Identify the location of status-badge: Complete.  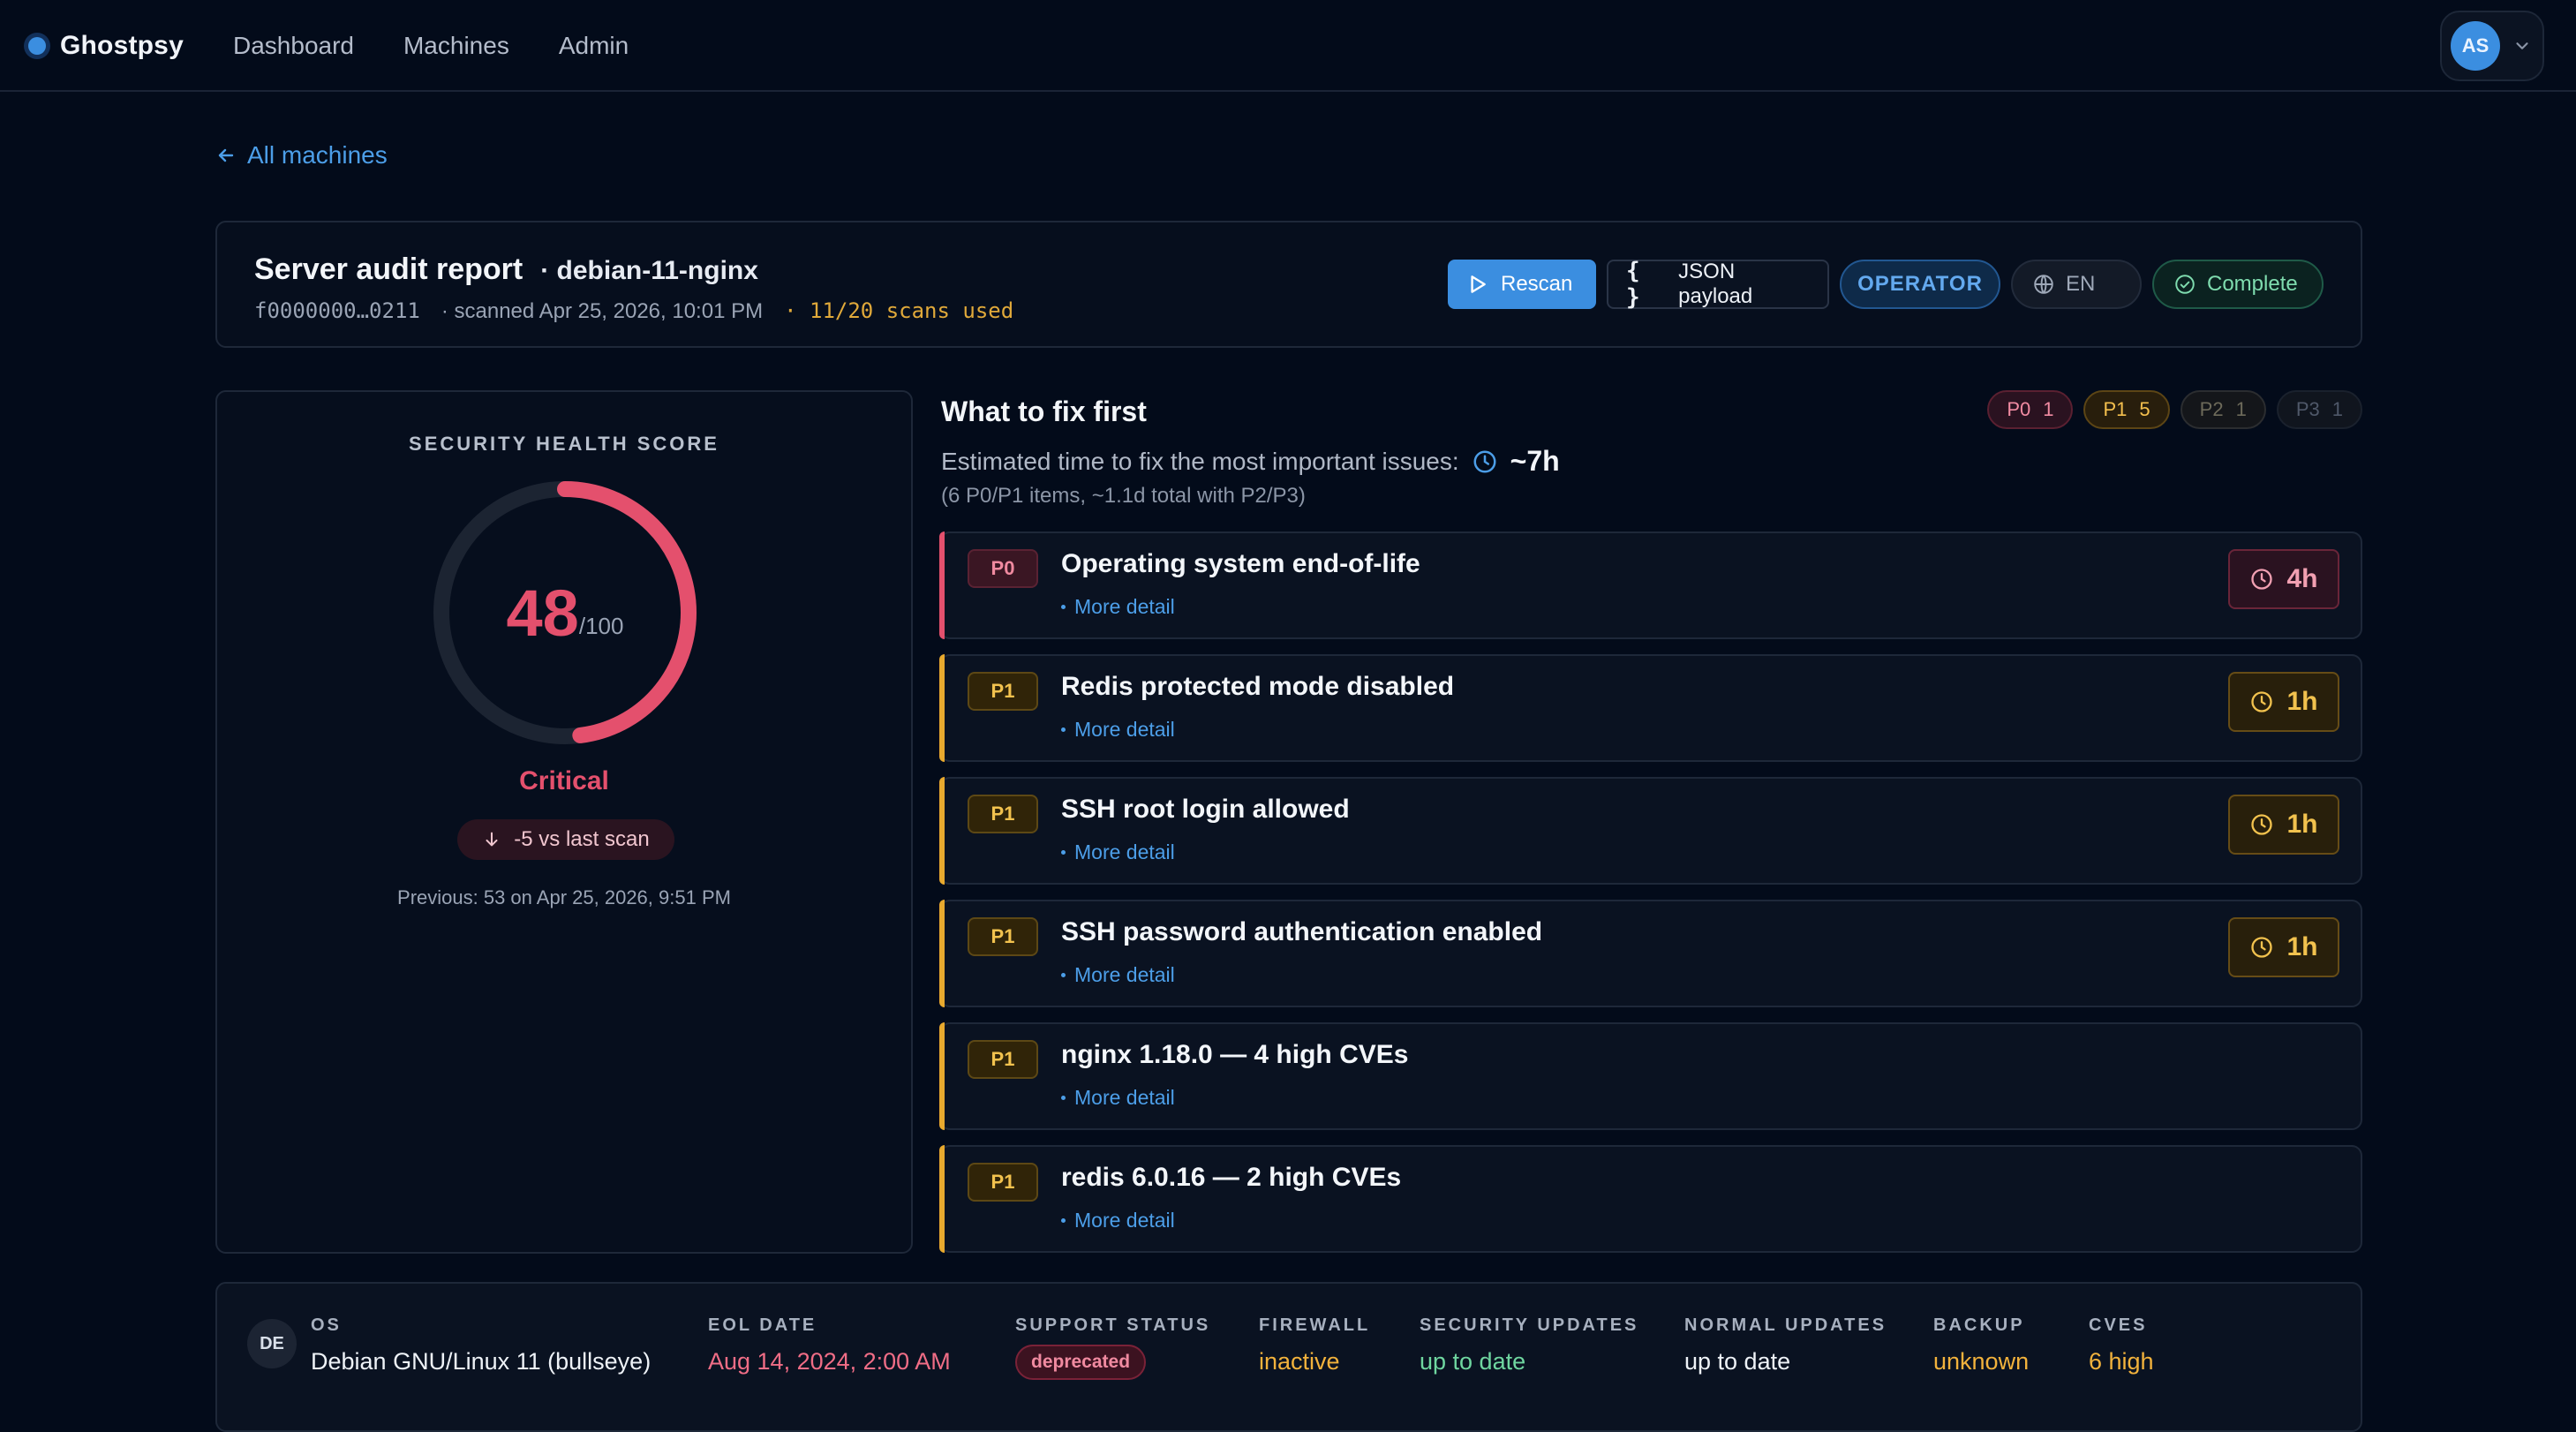
(2238, 284).